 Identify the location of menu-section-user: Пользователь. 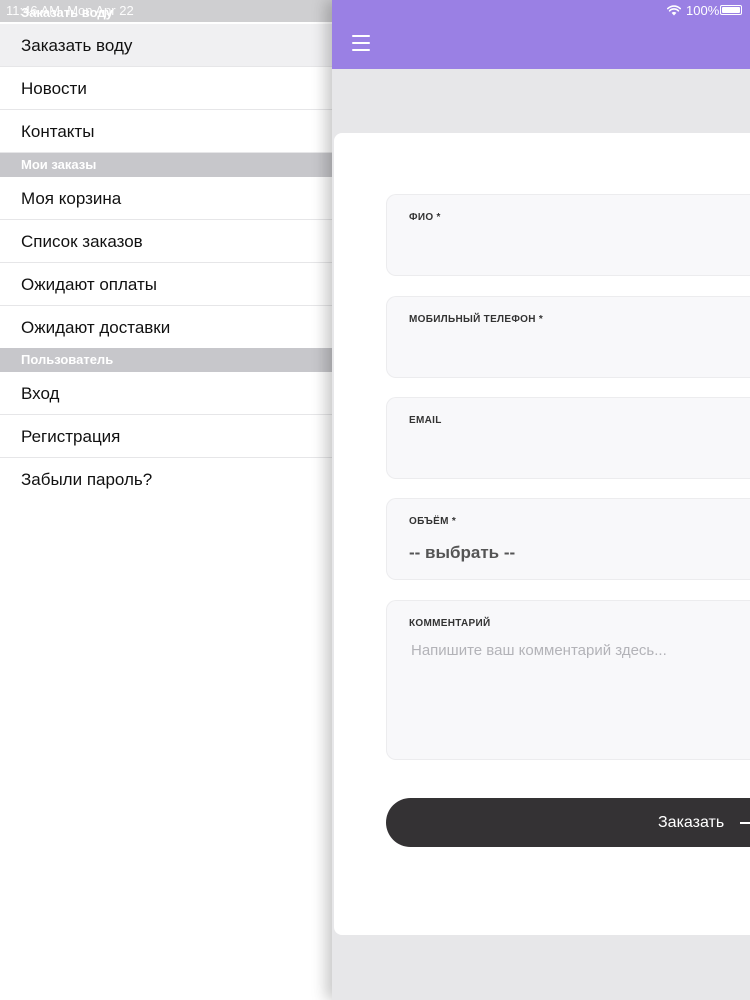
(166, 360).